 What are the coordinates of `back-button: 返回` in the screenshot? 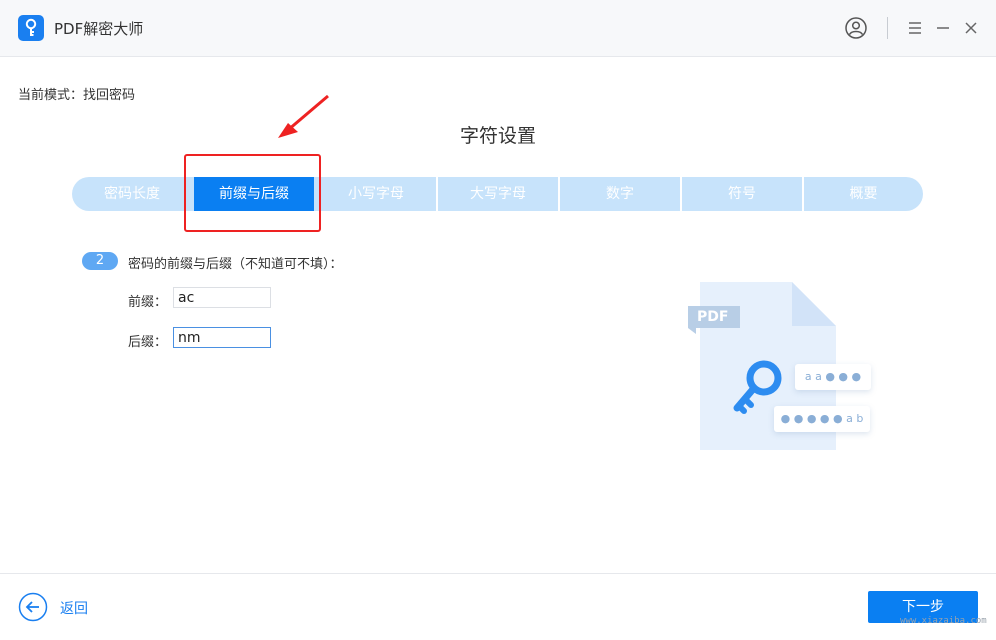 It's located at (74, 608).